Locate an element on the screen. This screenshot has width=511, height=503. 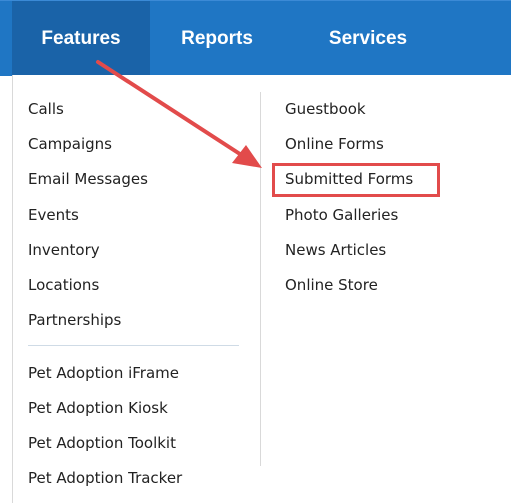
tab-reports: Reports is located at coordinates (217, 38).